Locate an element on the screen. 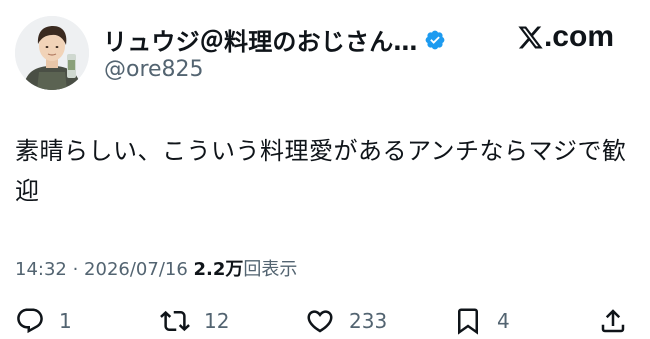 This screenshot has height=339, width=650. bookmark-count: 4 is located at coordinates (503, 321).